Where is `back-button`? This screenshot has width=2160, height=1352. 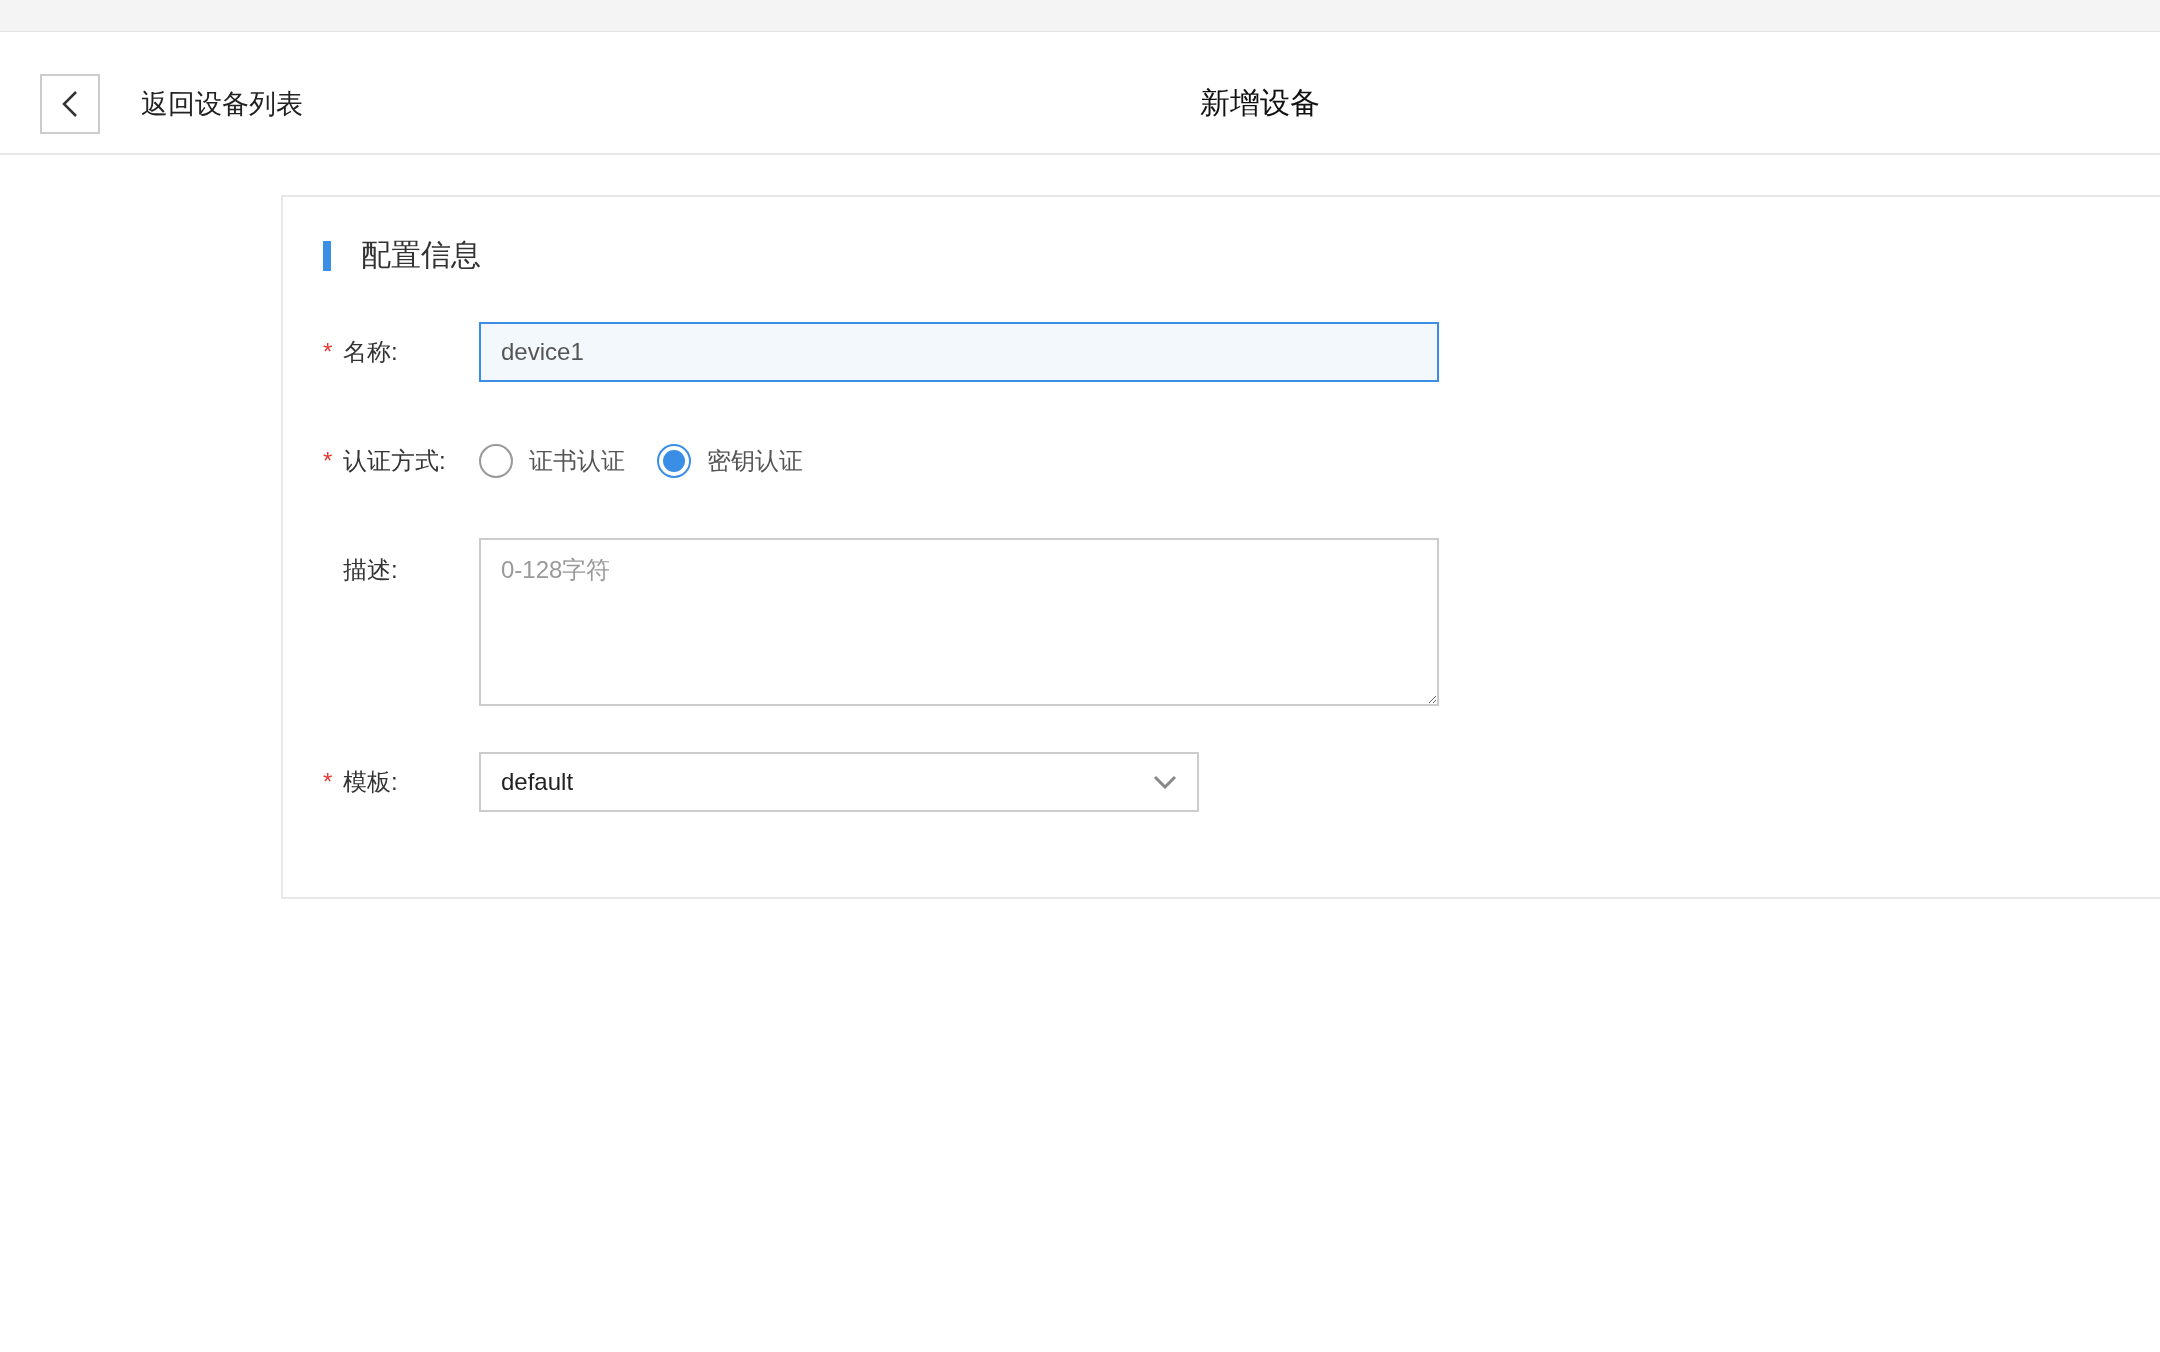
back-button is located at coordinates (70, 103).